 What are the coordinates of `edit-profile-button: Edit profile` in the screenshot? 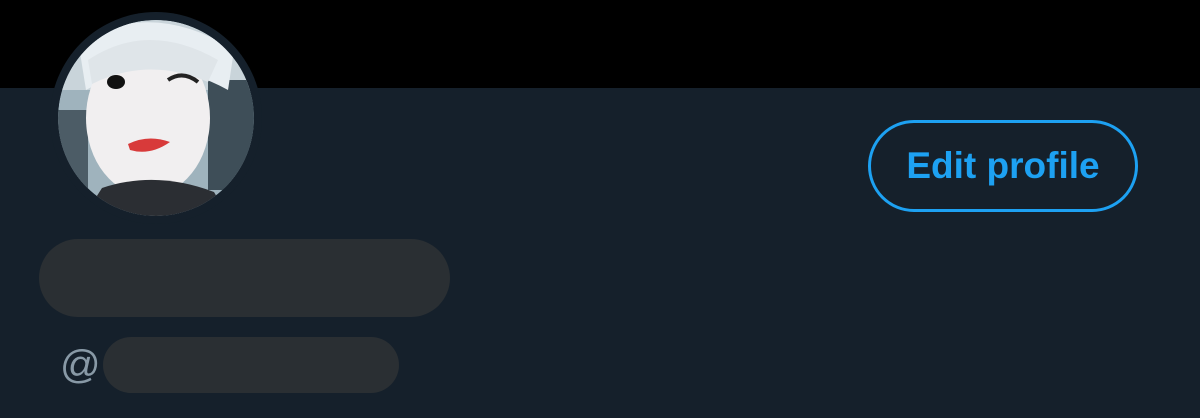 It's located at (1003, 166).